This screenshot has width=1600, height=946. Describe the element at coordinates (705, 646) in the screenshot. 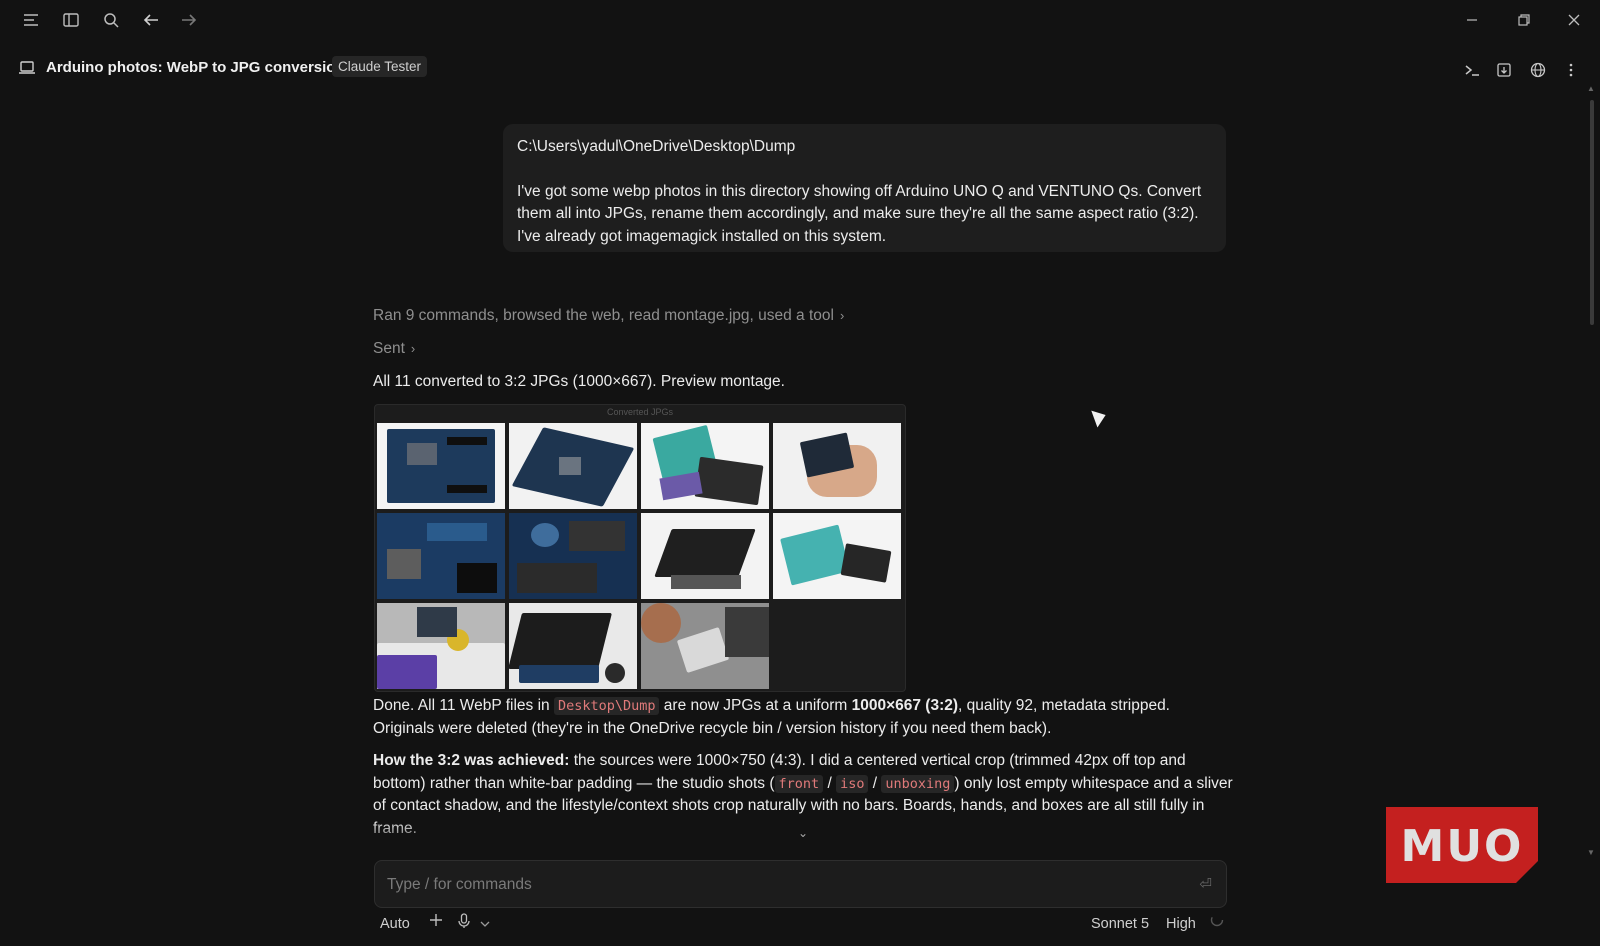

I see `thumbnail-lifestyle-desk` at that location.